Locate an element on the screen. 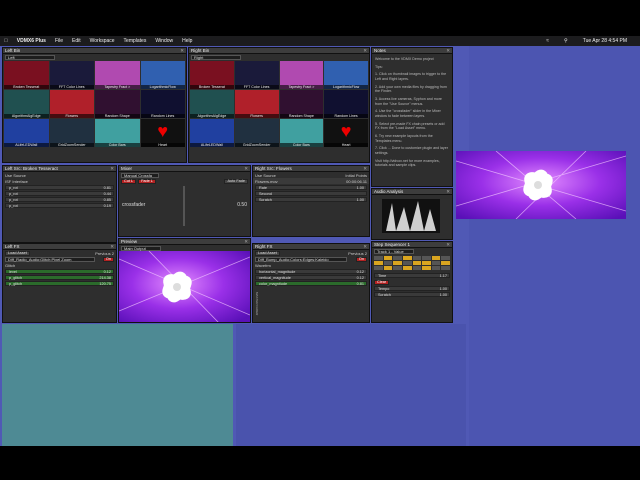 This screenshot has height=480, width=640. time-slider: Time 1.17 is located at coordinates (412, 275).